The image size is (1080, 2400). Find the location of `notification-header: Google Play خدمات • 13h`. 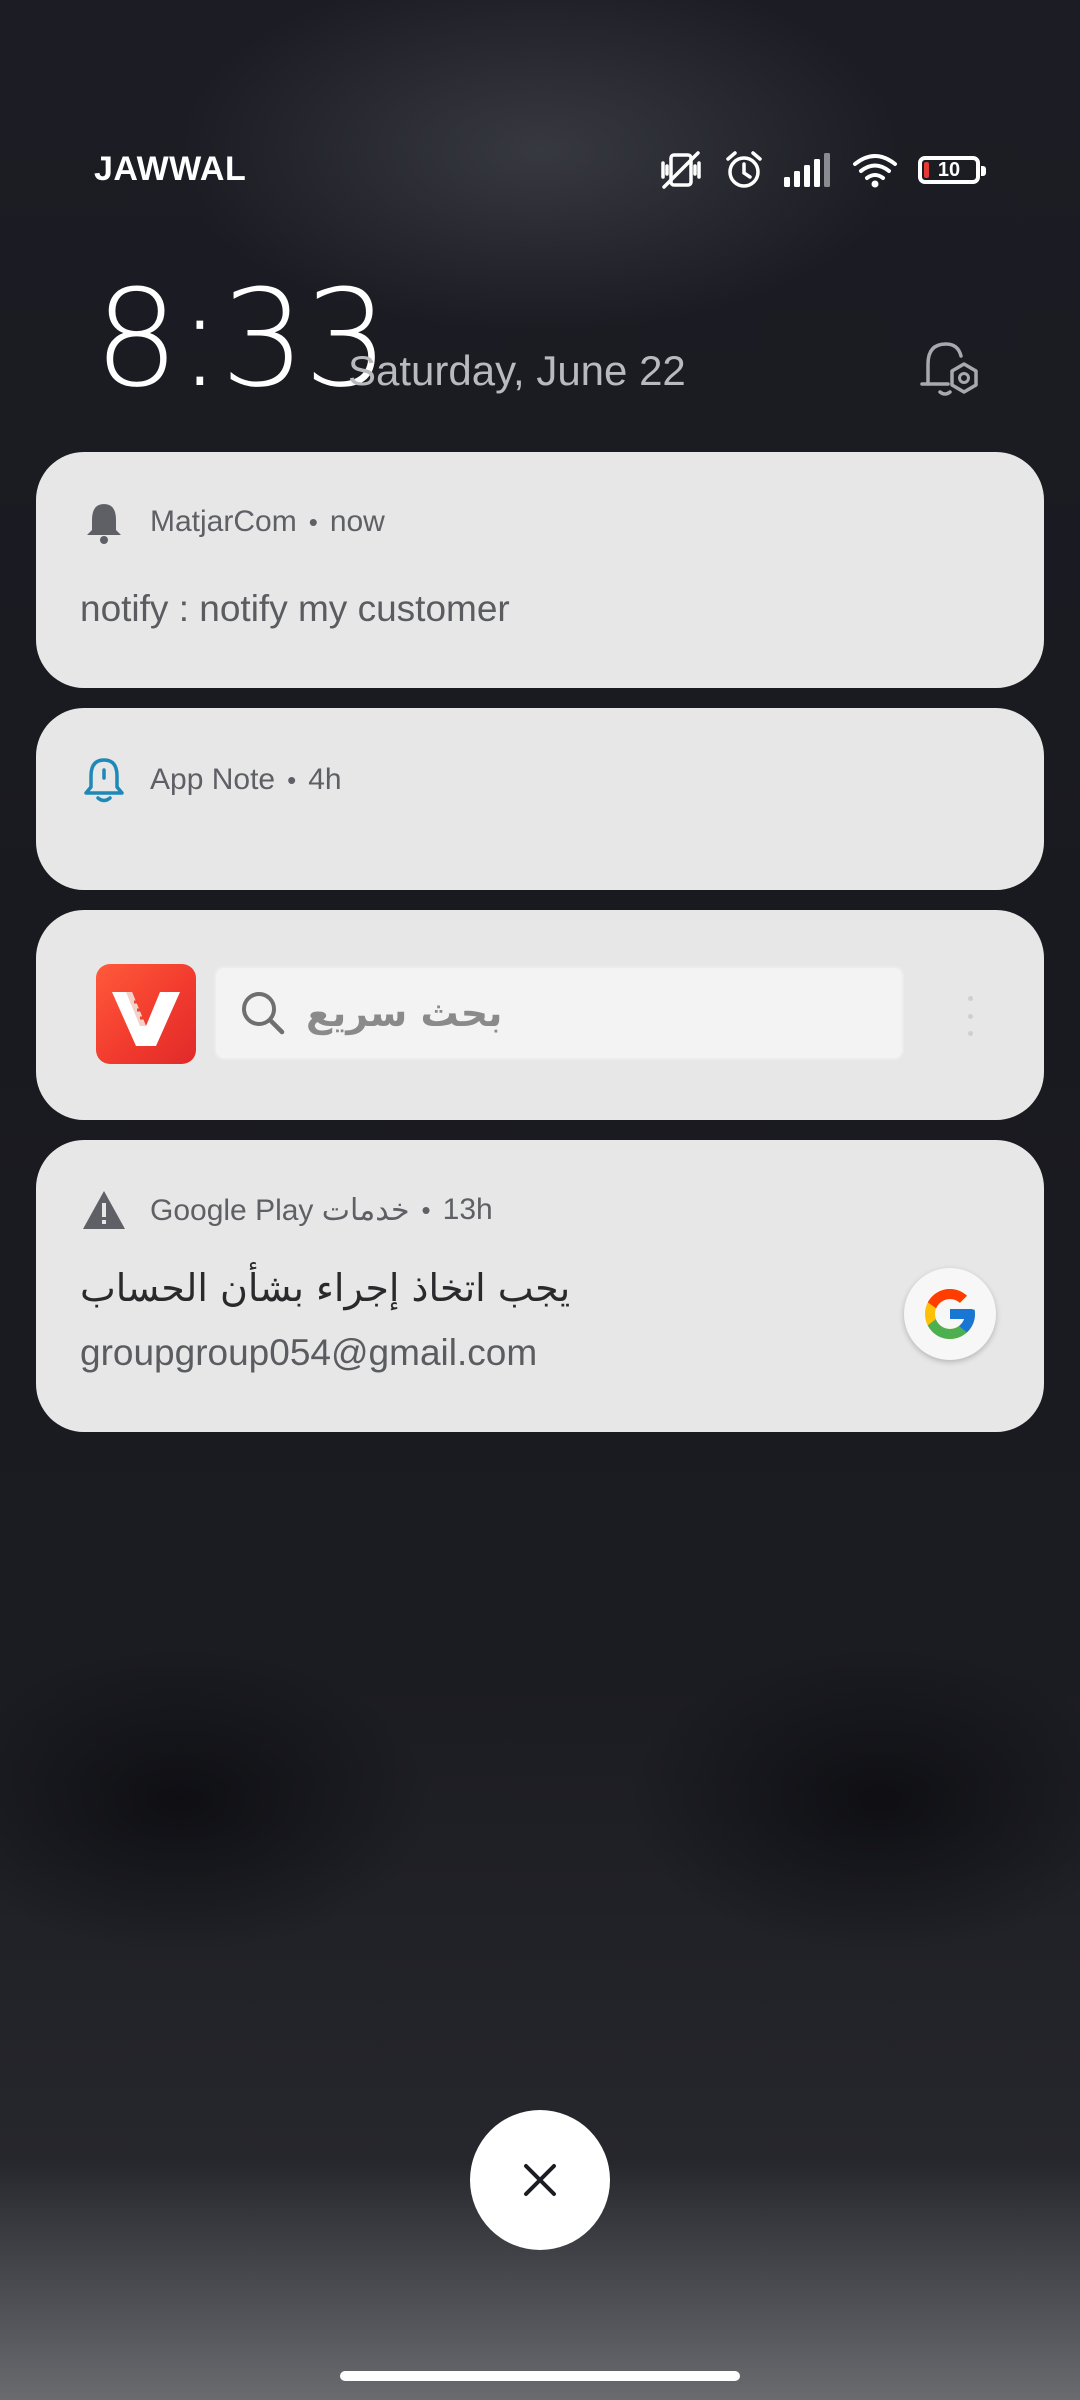

notification-header: Google Play خدمات • 13h is located at coordinates (285, 1210).